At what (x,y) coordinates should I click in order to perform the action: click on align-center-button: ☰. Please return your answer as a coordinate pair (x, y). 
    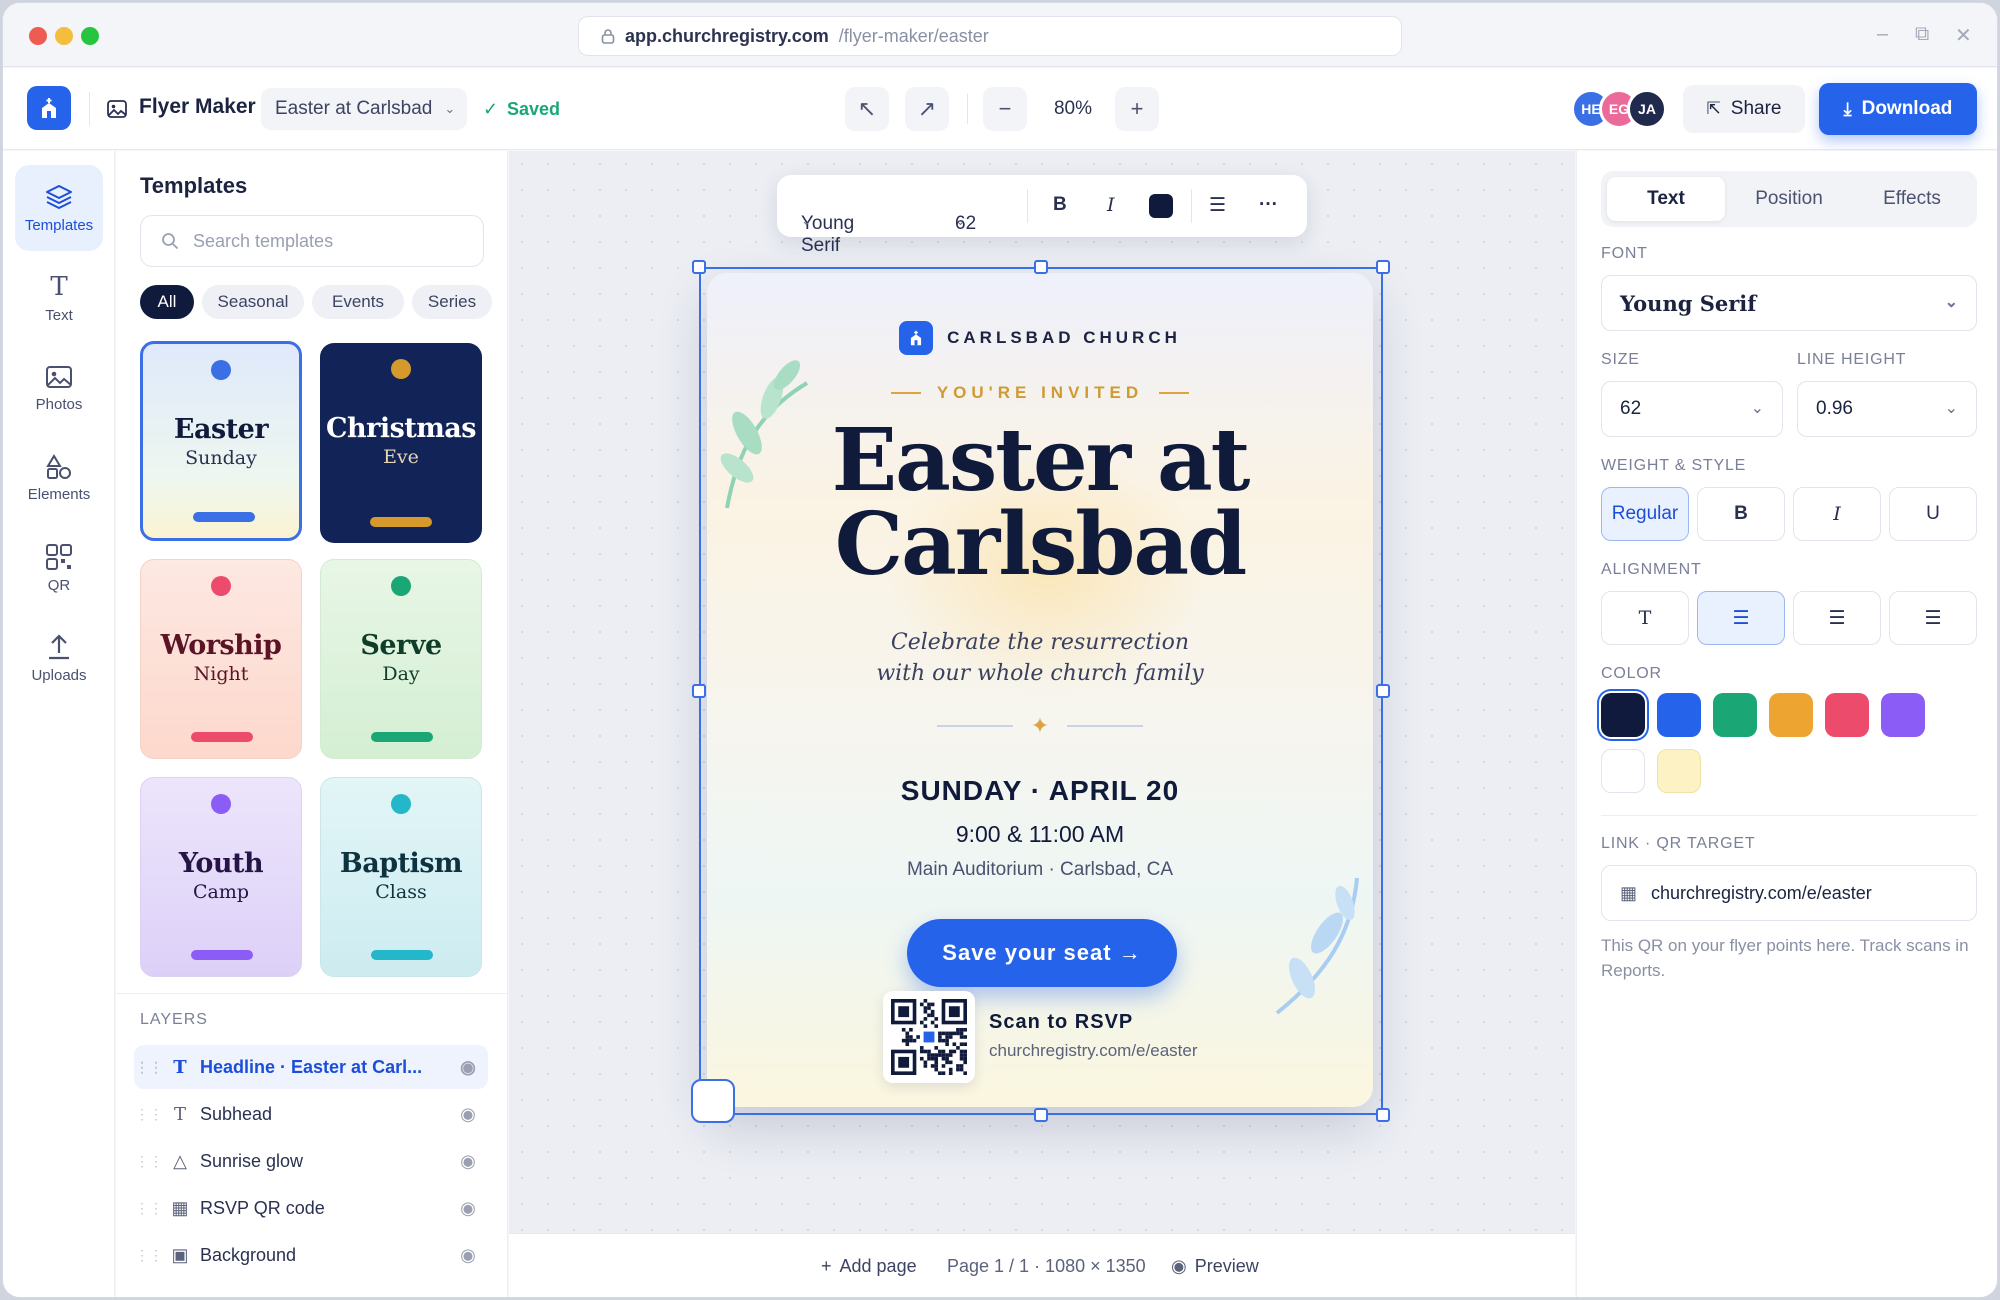
    Looking at the image, I should click on (1741, 618).